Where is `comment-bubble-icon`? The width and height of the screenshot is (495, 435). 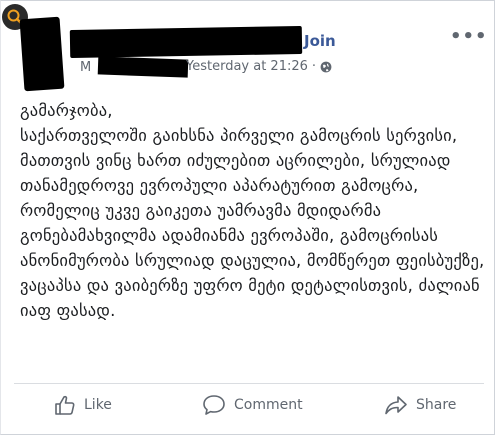
comment-bubble-icon is located at coordinates (214, 405).